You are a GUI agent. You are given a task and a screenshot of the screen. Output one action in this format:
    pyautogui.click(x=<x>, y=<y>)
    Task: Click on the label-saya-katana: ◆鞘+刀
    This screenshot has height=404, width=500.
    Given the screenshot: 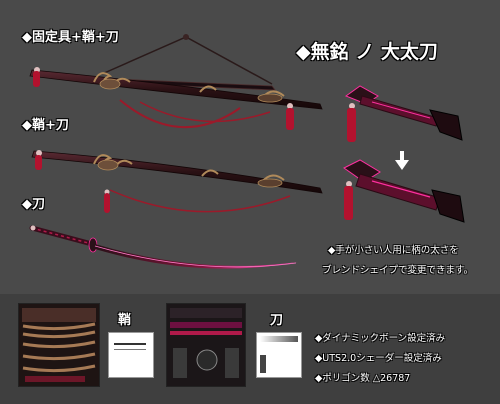 What is the action you would take?
    pyautogui.click(x=45, y=125)
    